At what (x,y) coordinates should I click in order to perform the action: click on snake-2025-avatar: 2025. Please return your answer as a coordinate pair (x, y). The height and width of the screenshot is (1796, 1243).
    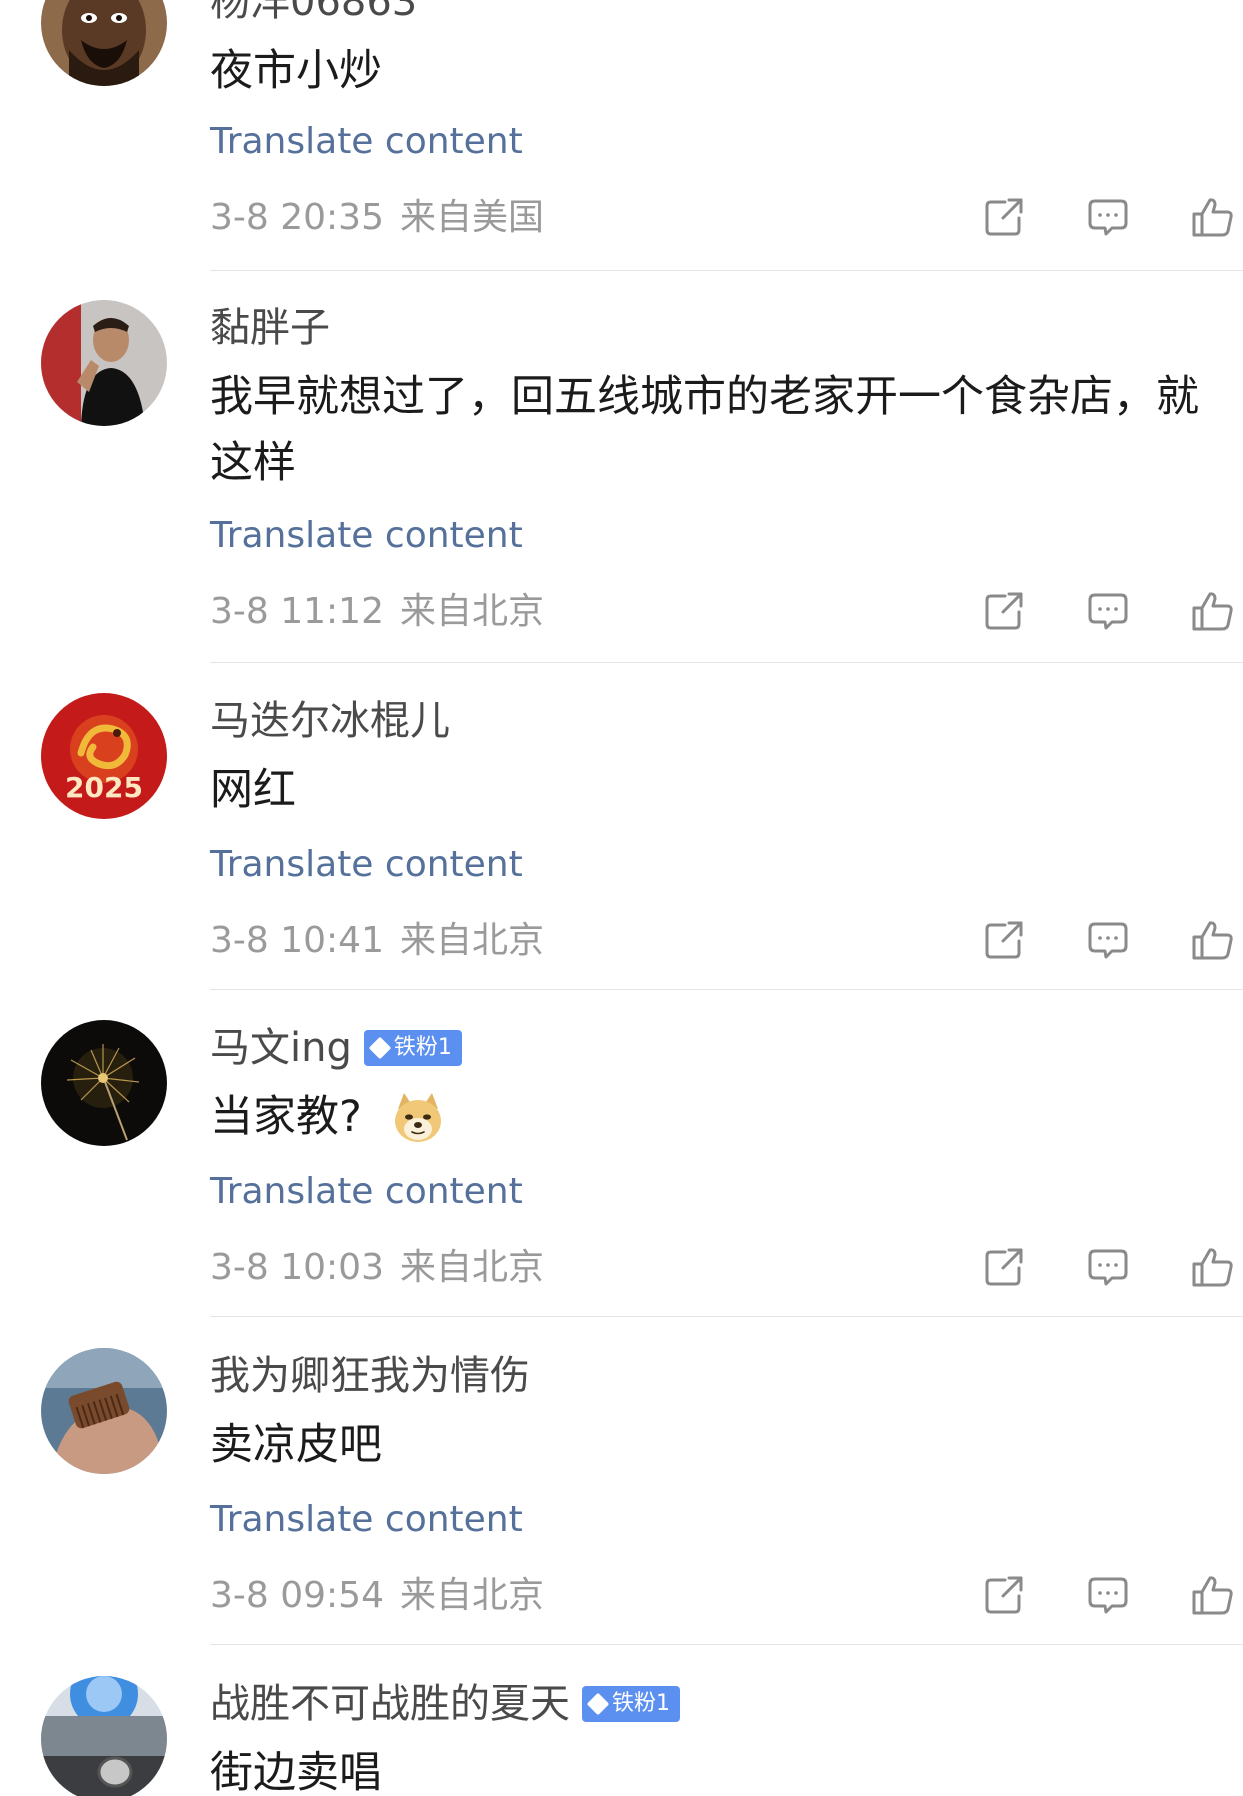
    Looking at the image, I should click on (104, 756).